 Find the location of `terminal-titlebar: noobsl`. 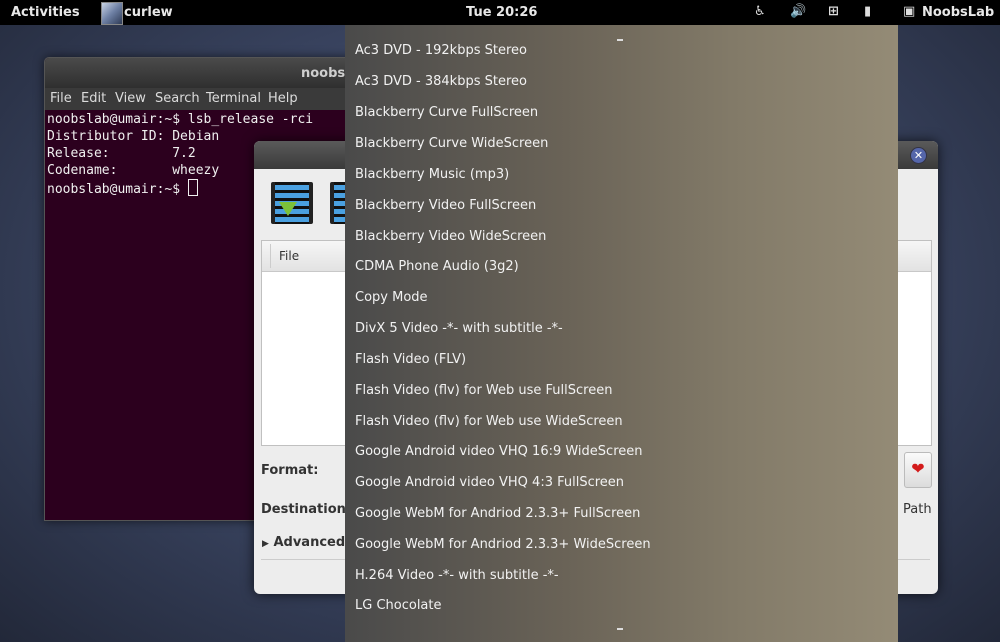

terminal-titlebar: noobsl is located at coordinates (205, 73).